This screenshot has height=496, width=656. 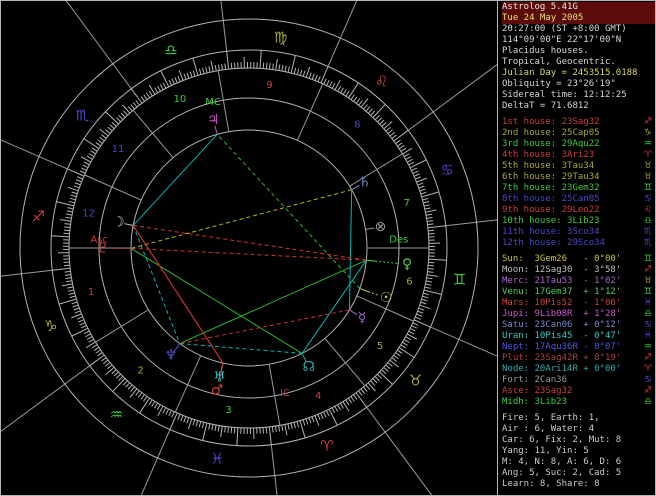 I want to click on house-row-sign-icon: ♒, so click(x=647, y=144).